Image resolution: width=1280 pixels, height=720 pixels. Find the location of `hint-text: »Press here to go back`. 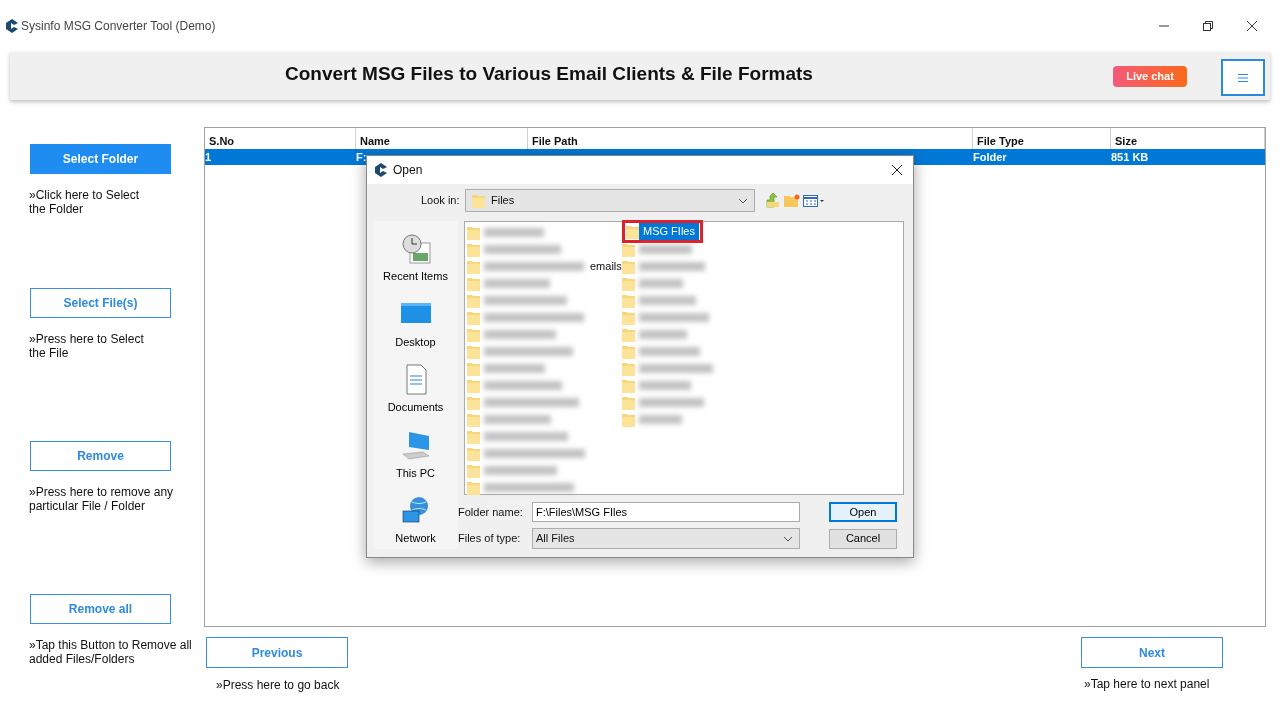

hint-text: »Press here to go back is located at coordinates (278, 685).